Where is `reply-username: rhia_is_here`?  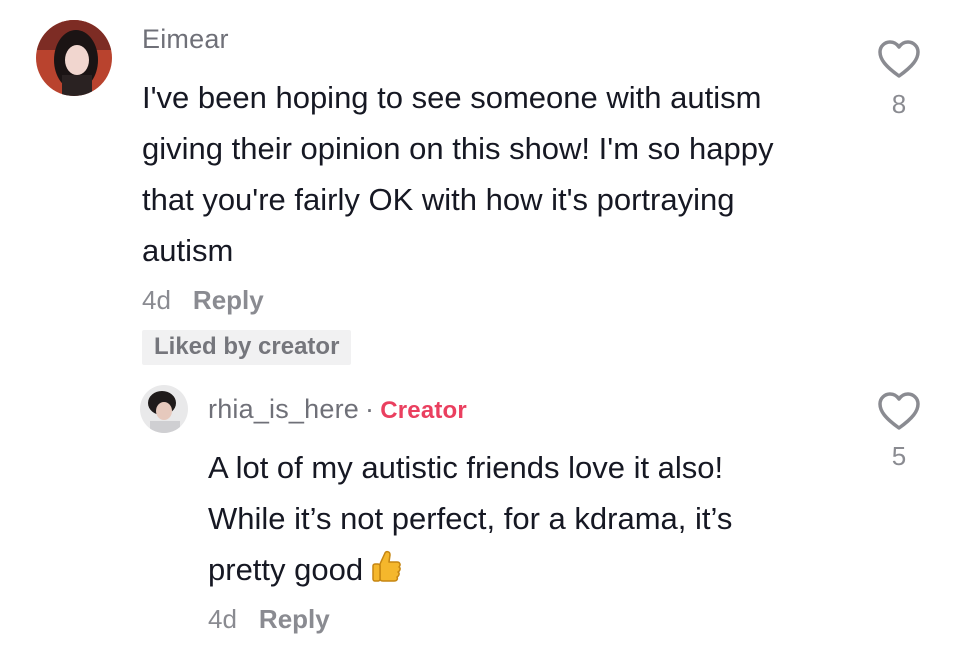 reply-username: rhia_is_here is located at coordinates (283, 409).